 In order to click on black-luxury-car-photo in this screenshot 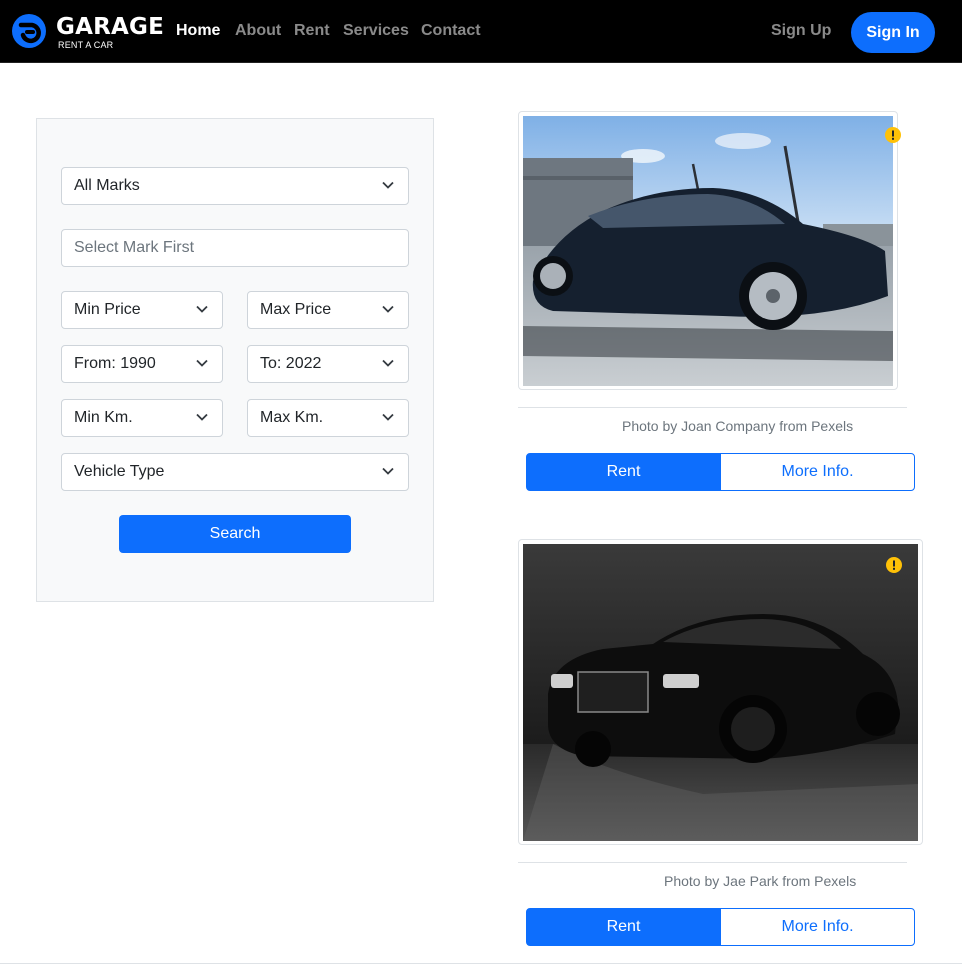, I will do `click(720, 692)`.